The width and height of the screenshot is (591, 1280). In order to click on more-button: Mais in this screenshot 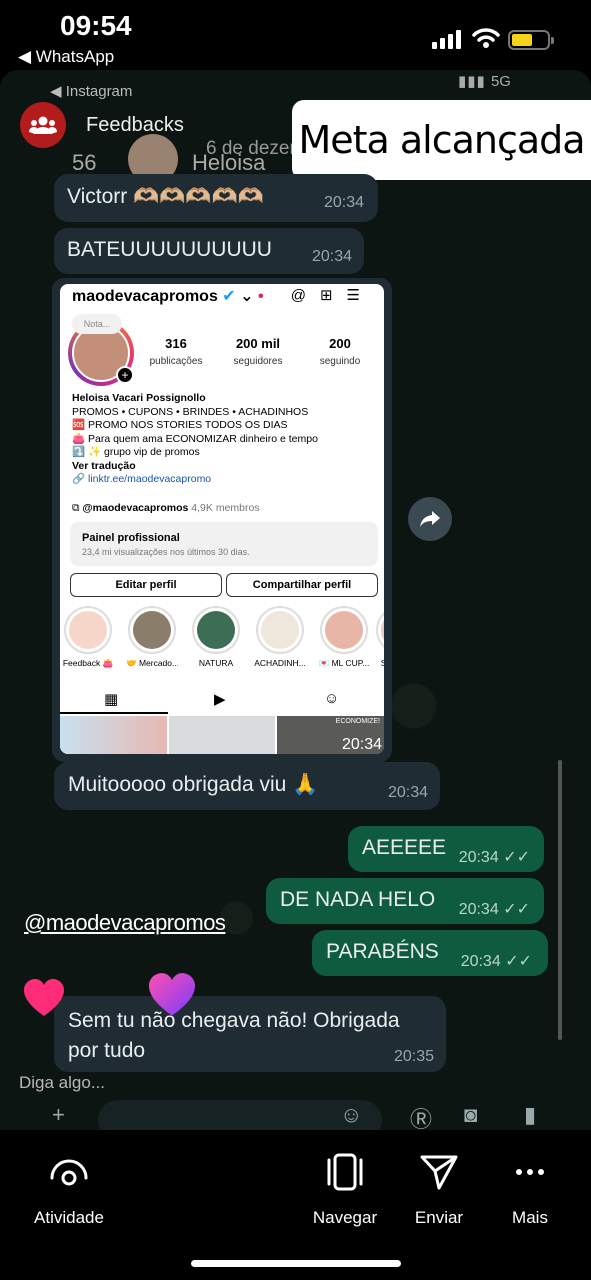, I will do `click(530, 1189)`.